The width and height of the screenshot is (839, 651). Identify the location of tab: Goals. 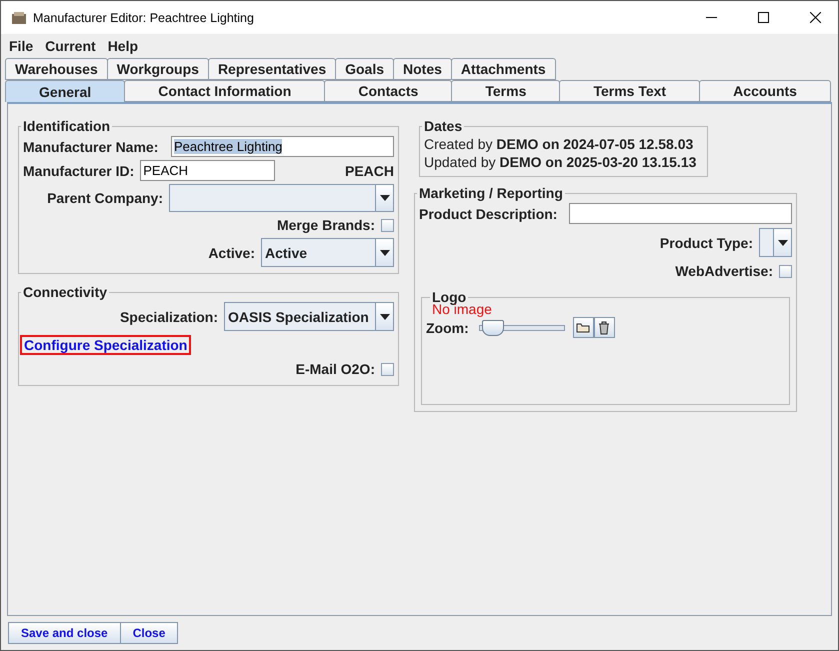
(364, 69).